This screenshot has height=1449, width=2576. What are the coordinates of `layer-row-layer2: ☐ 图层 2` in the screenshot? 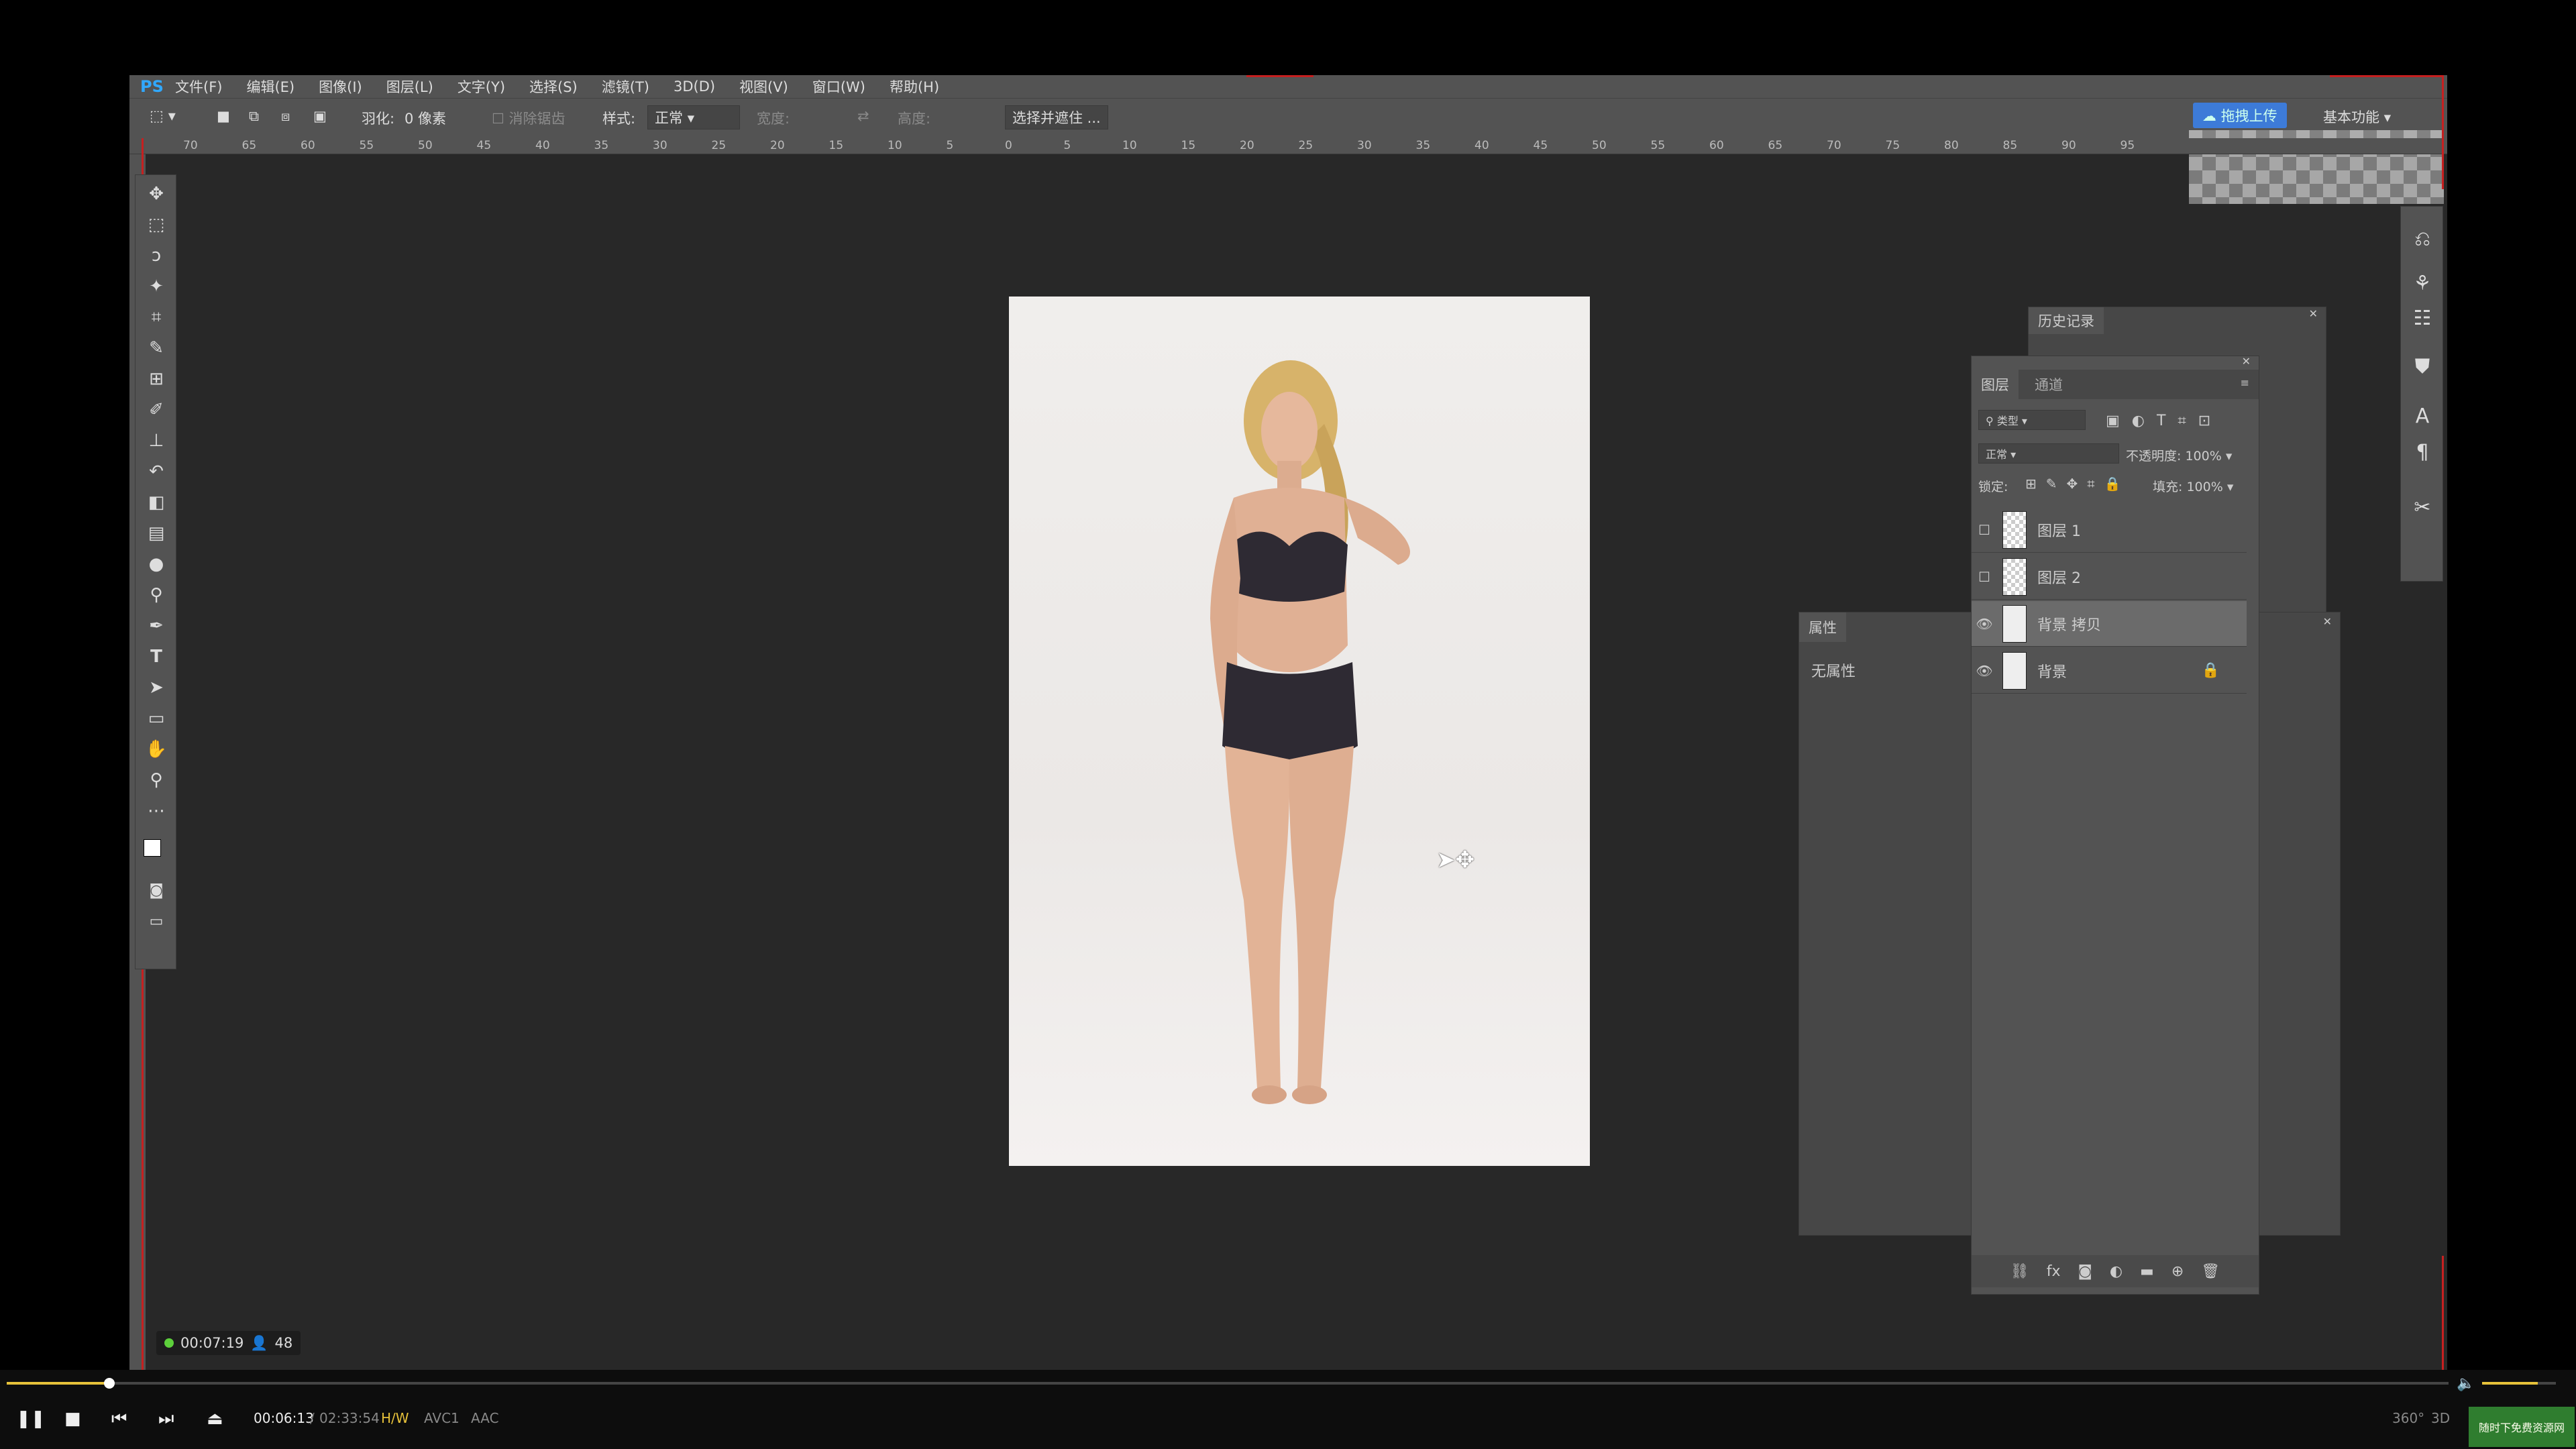 It's located at (2109, 577).